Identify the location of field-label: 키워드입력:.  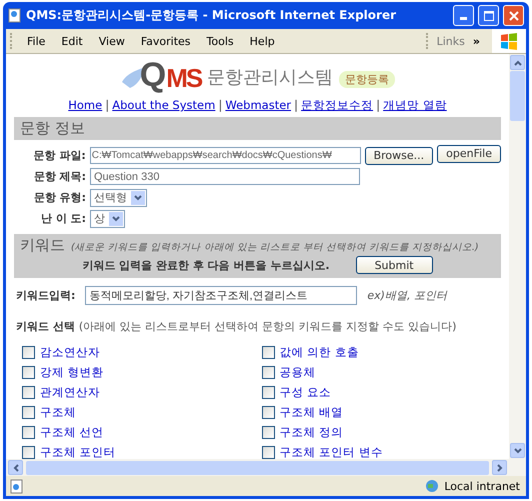
(46, 295).